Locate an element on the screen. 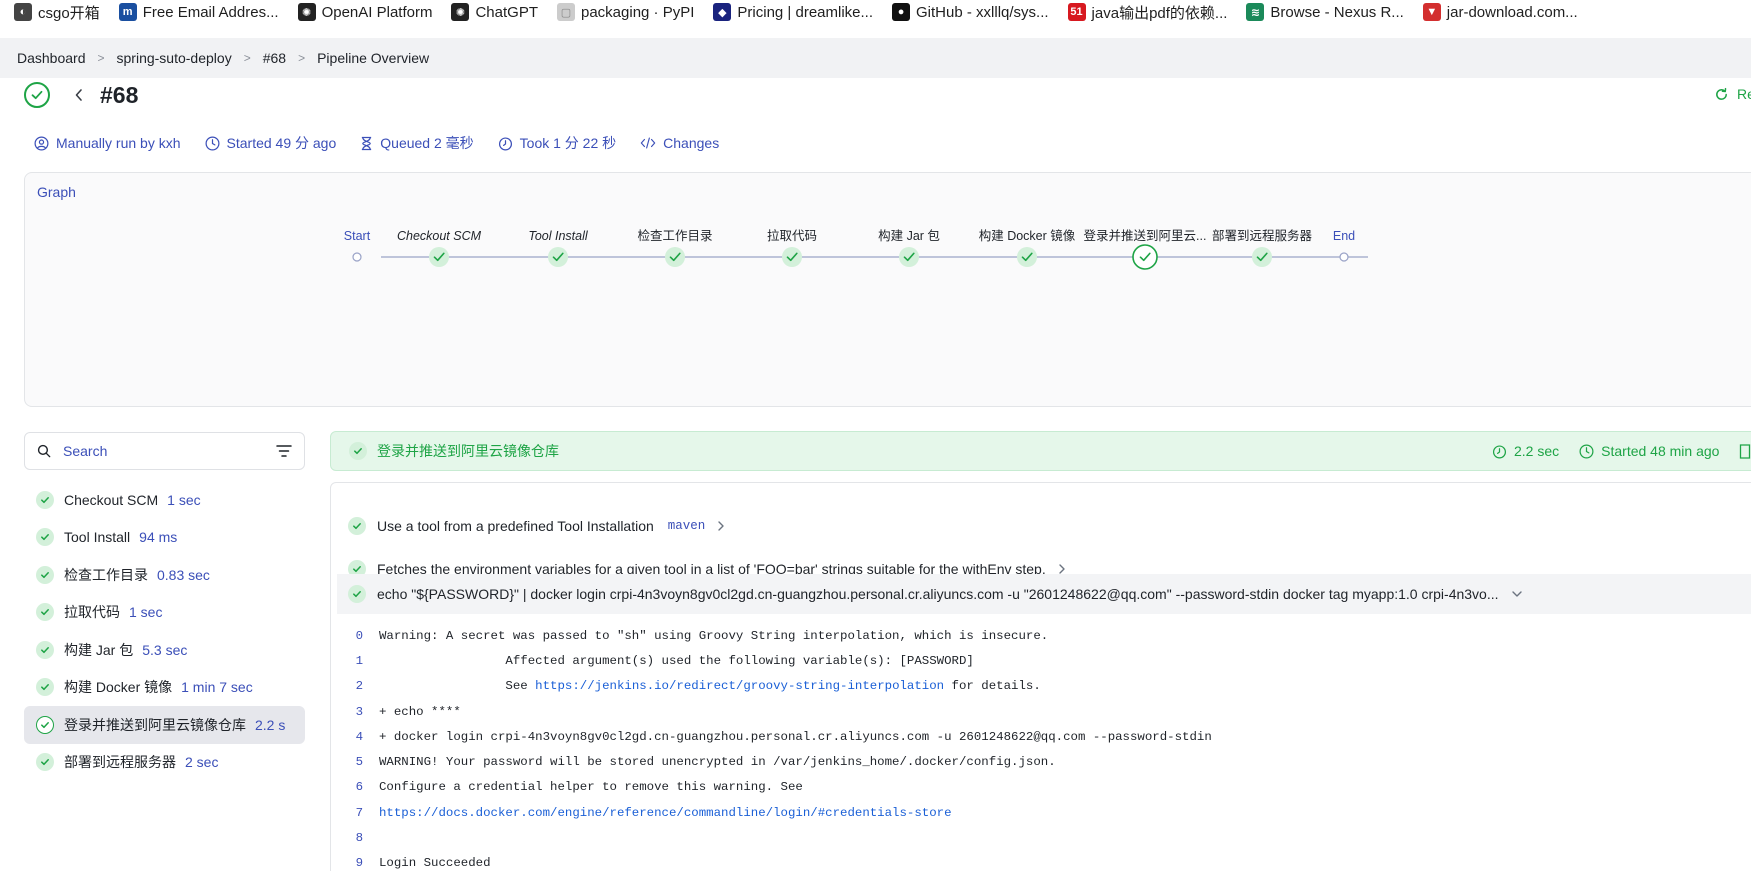 Image resolution: width=1751 pixels, height=871 pixels. started-info: Started 49 分 ago is located at coordinates (271, 143).